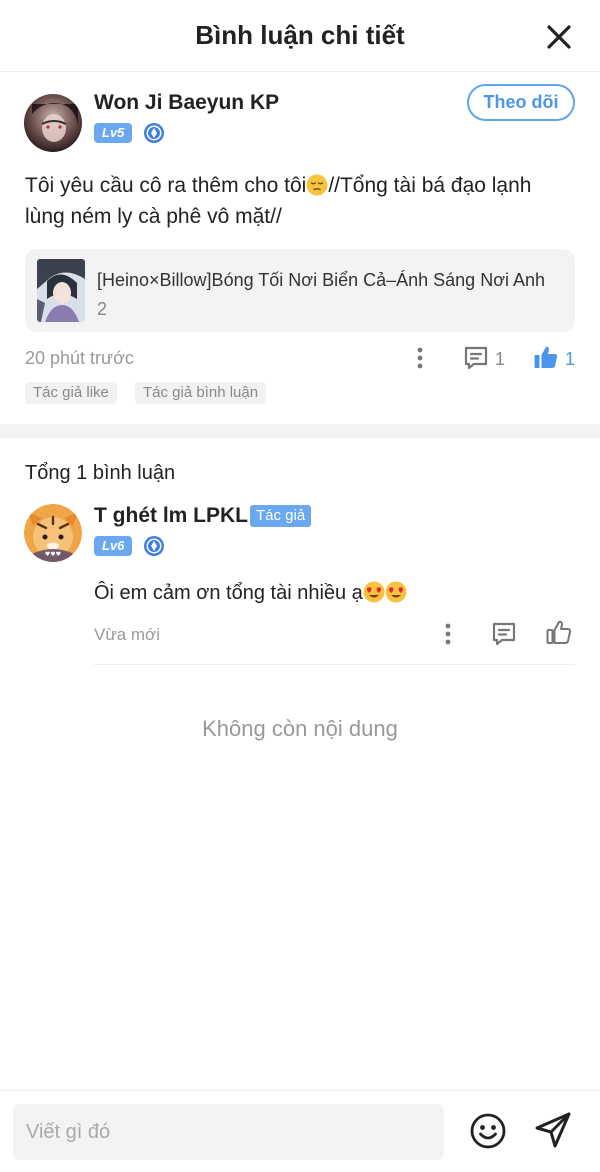 This screenshot has height=1172, width=600. I want to click on emoji-picker-icon, so click(488, 1131).